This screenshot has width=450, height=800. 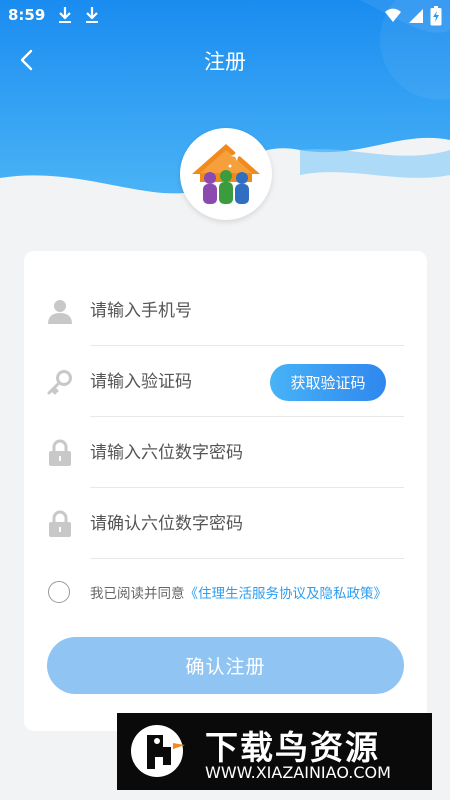 I want to click on watermark-text: 下载鸟资源, so click(x=292, y=747).